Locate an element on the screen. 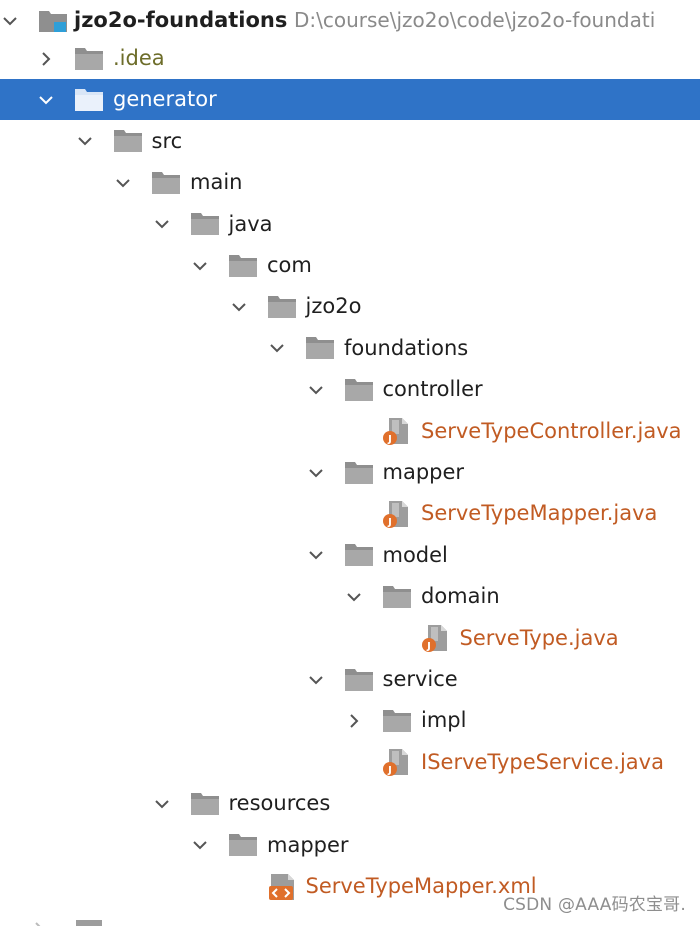 Image resolution: width=700 pixels, height=926 pixels. tree-row-java: java is located at coordinates (350, 224).